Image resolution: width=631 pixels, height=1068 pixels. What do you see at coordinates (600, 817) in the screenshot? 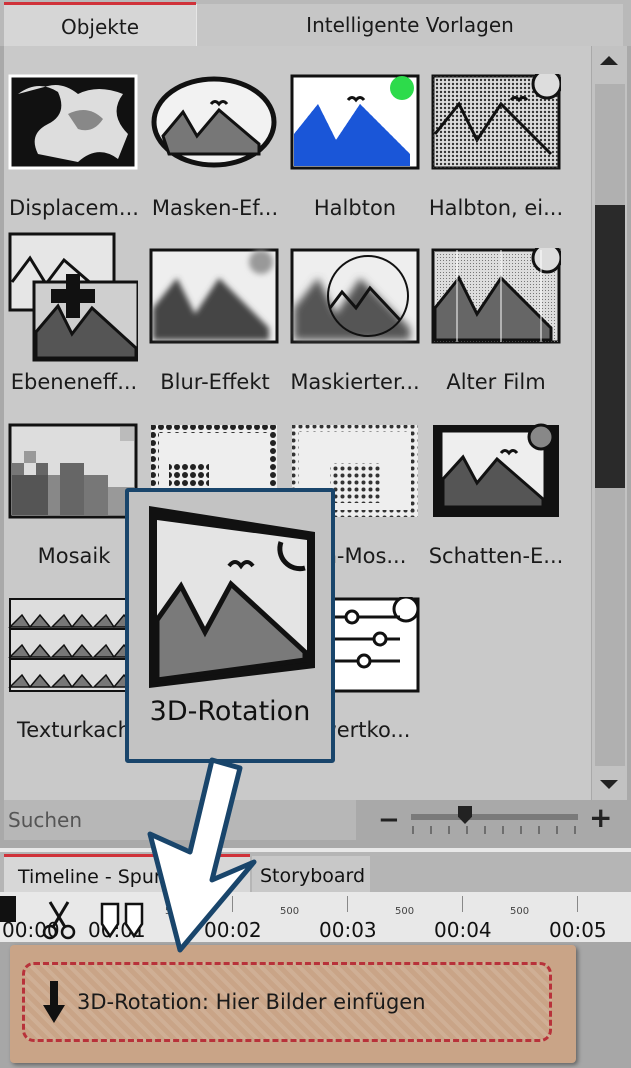
I see `zoom-in-icon: +` at bounding box center [600, 817].